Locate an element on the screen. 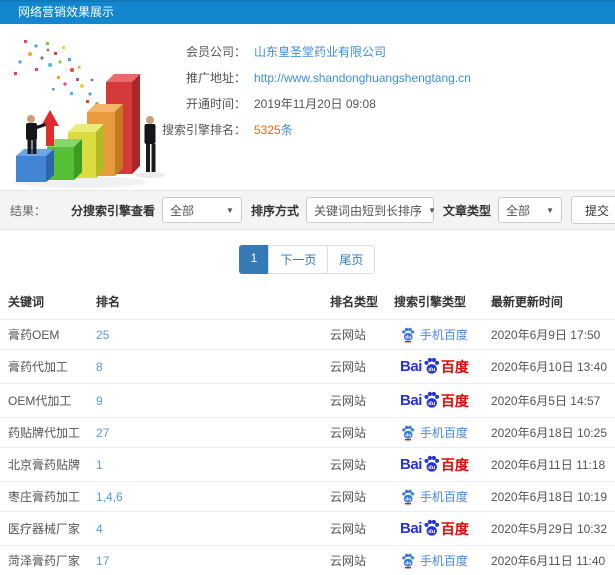 The image size is (615, 575). keyword-cell: 枣庄膏药加工 is located at coordinates (44, 497).